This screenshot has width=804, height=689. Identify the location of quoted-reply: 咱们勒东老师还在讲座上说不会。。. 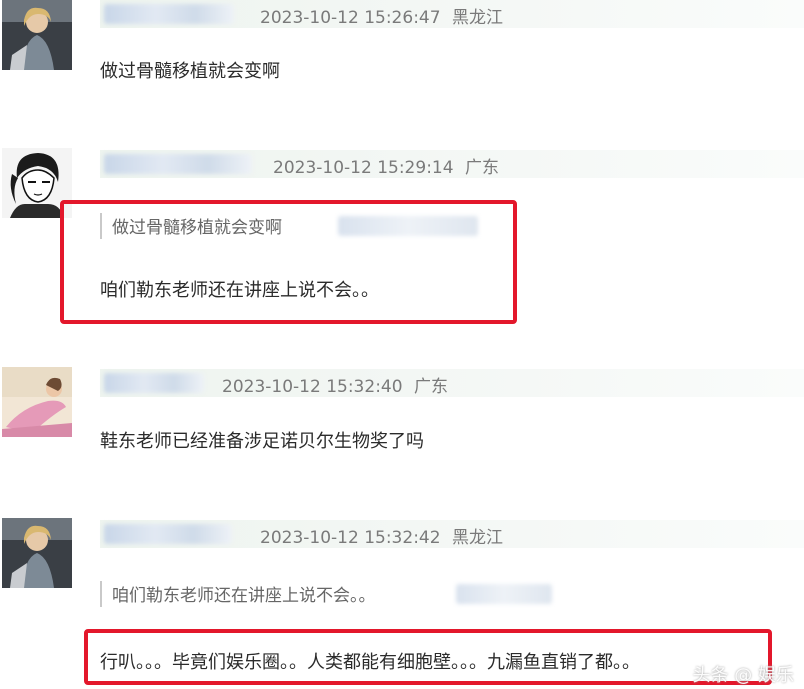
(335, 594).